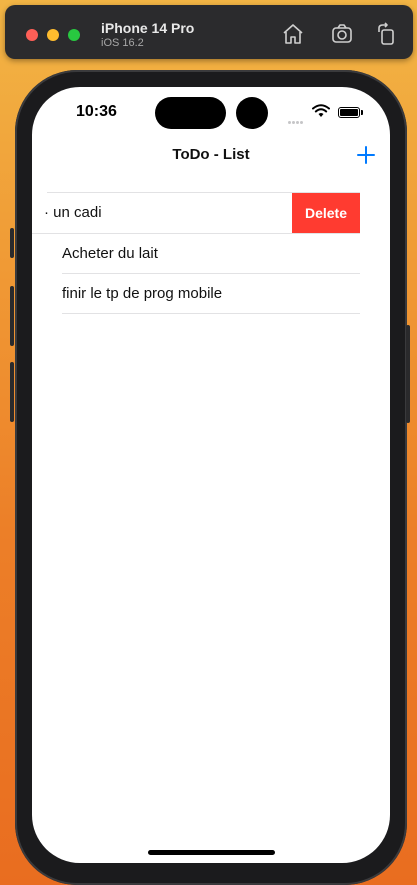 This screenshot has height=885, width=417. Describe the element at coordinates (12, 243) in the screenshot. I see `action-button` at that location.